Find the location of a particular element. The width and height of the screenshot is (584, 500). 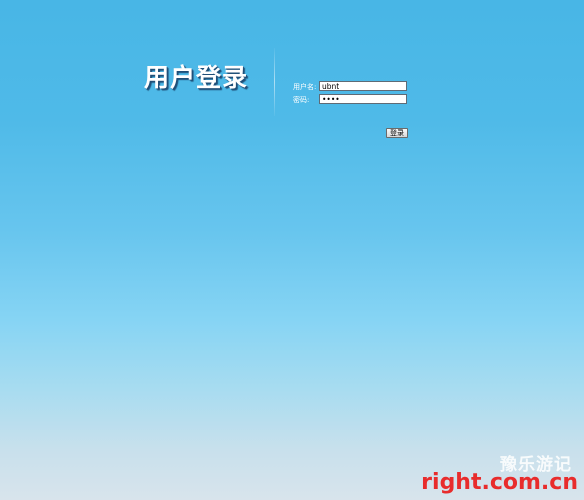

username-label: 用户名: is located at coordinates (305, 87).